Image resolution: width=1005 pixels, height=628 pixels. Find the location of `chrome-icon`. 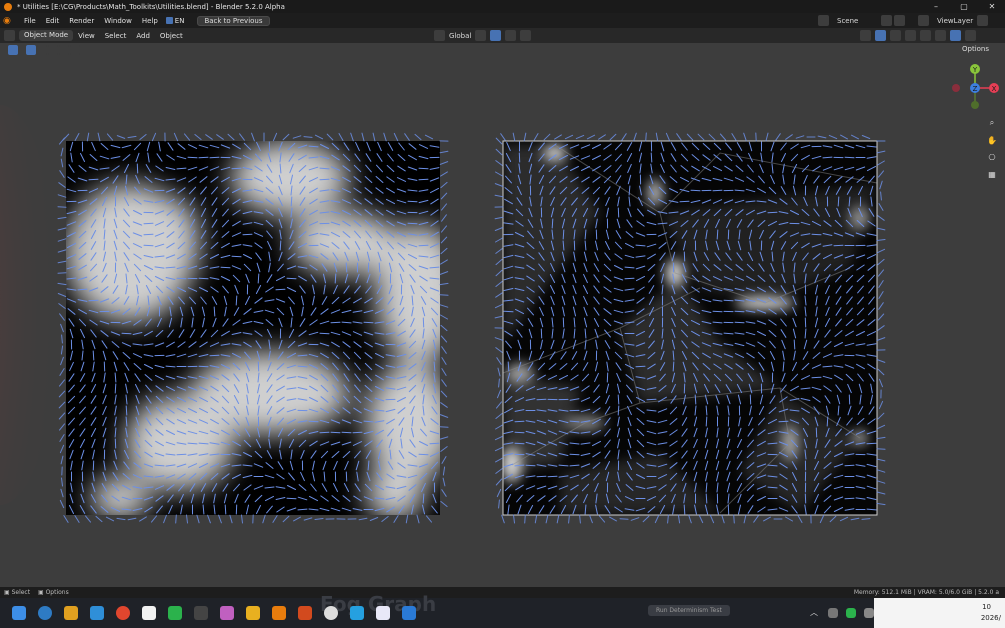

chrome-icon is located at coordinates (123, 613).